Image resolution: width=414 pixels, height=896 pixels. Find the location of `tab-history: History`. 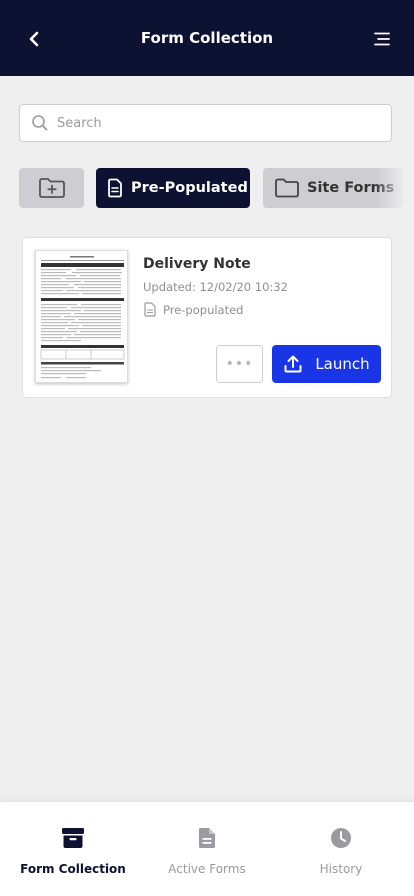

tab-history: History is located at coordinates (341, 849).